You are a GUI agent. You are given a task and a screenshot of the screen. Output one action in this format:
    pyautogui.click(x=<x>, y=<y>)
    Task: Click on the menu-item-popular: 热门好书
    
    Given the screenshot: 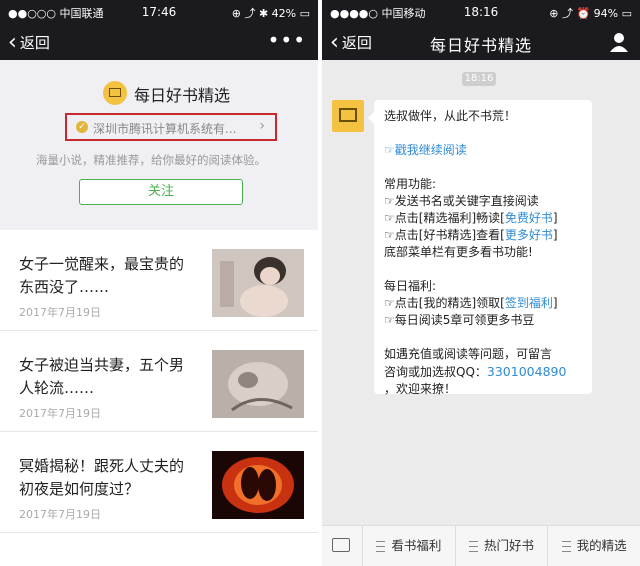 What is the action you would take?
    pyautogui.click(x=502, y=546)
    